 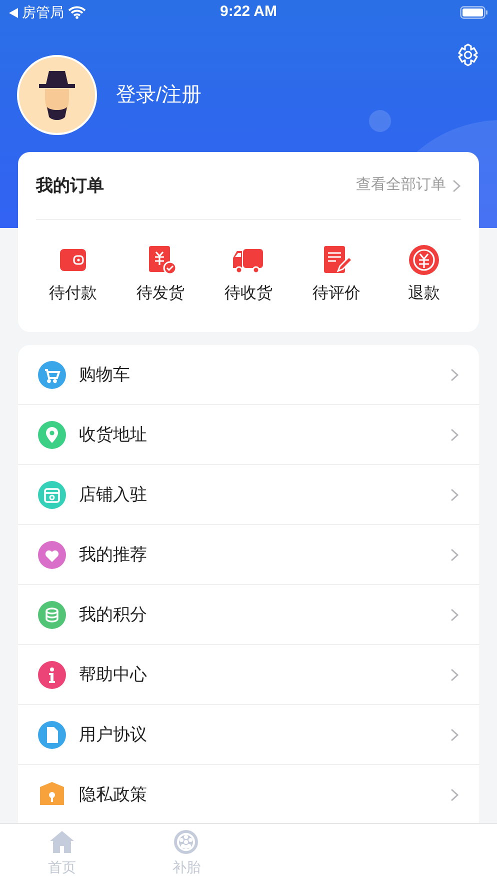 I want to click on order-status-button: 待发货, so click(x=160, y=275).